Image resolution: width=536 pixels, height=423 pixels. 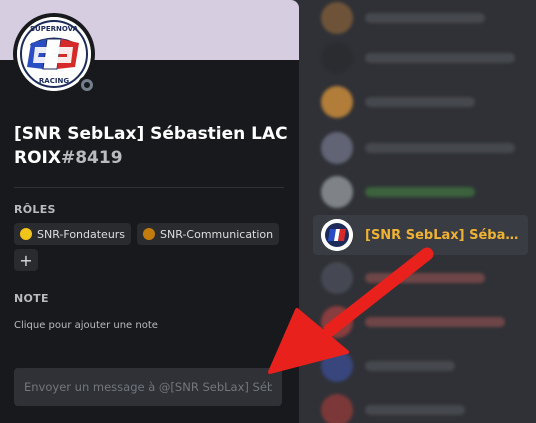 I want to click on profile-divider, so click(x=149, y=187).